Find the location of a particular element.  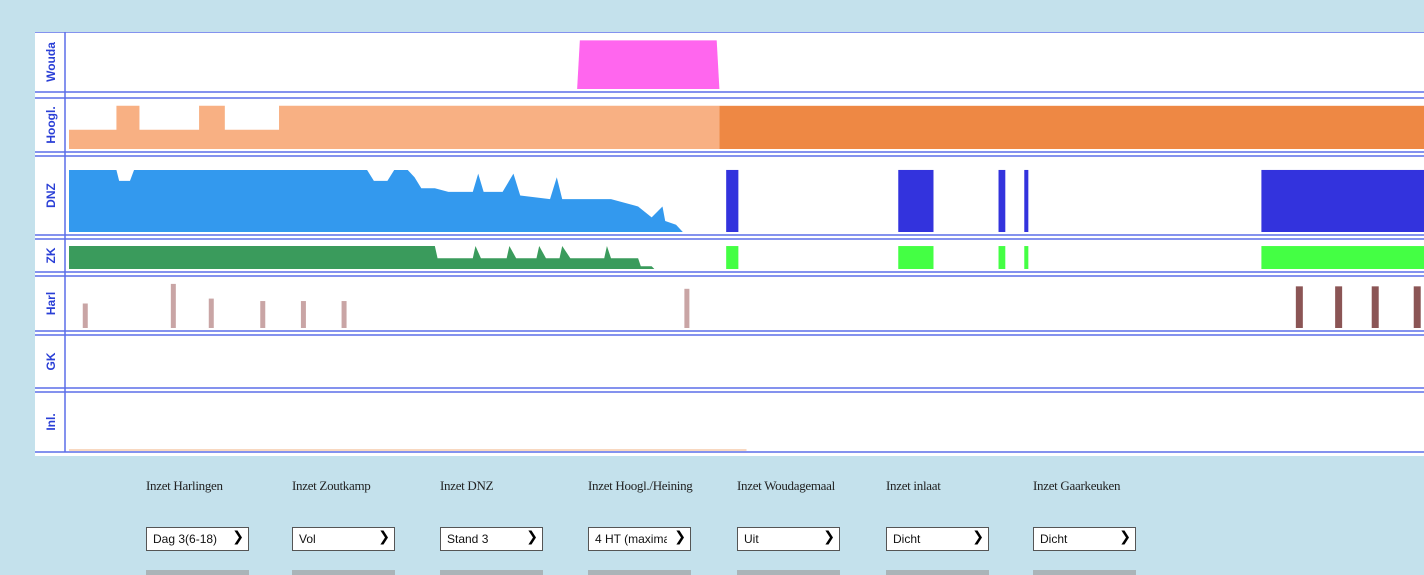

lane-label-wouda: Wouda is located at coordinates (51, 62).